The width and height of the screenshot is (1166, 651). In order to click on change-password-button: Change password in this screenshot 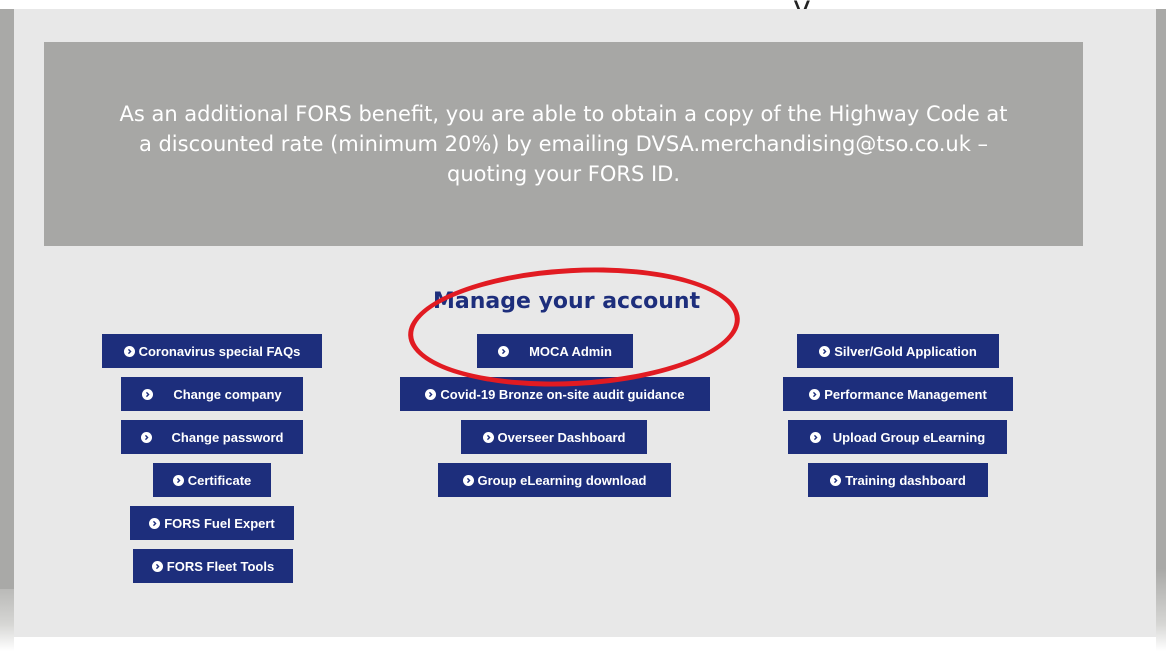, I will do `click(212, 437)`.